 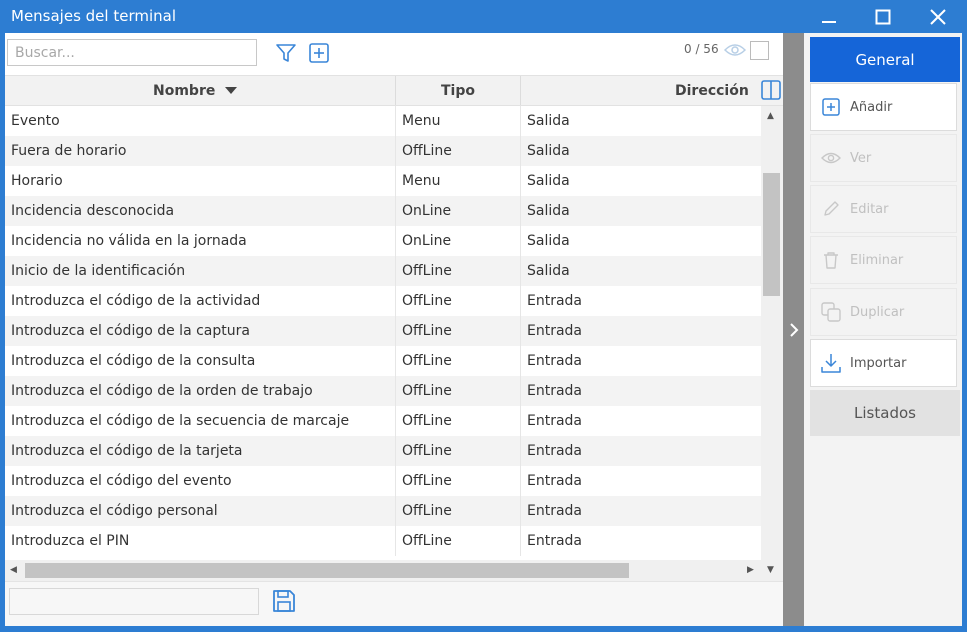 I want to click on footer-input, so click(x=134, y=601).